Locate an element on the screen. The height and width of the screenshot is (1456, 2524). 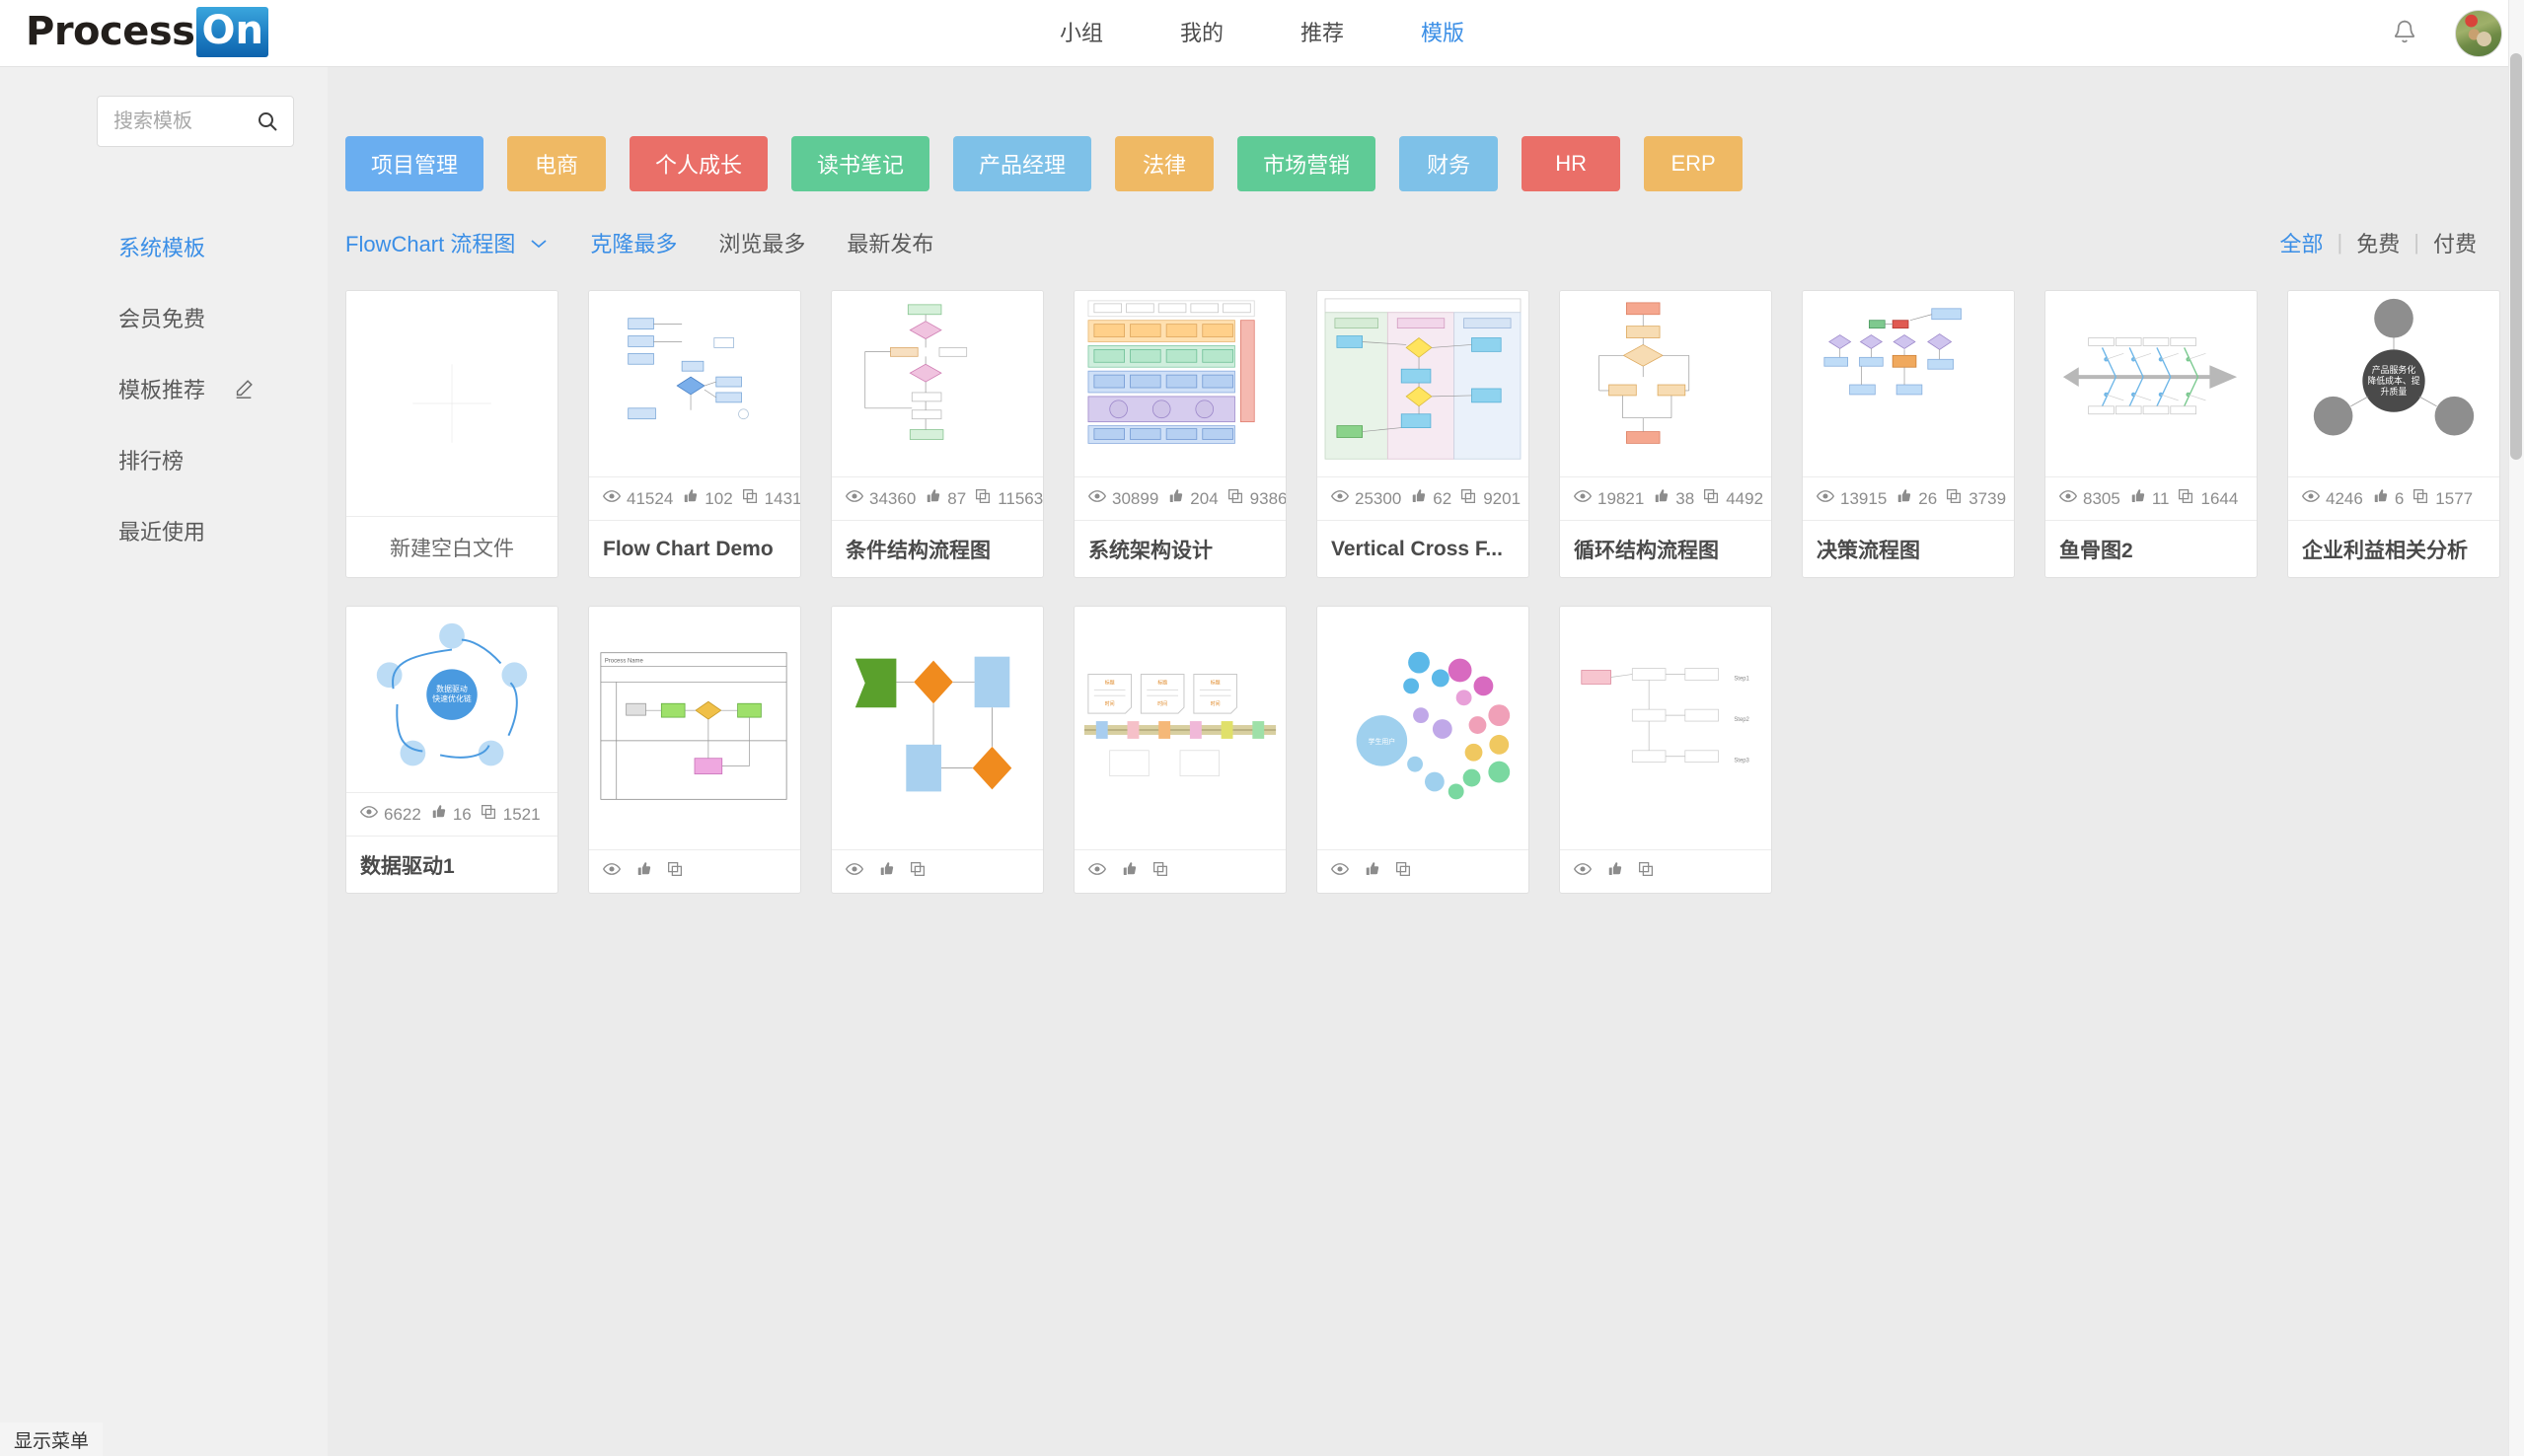
page-scrollbar-track is located at coordinates (2516, 728).